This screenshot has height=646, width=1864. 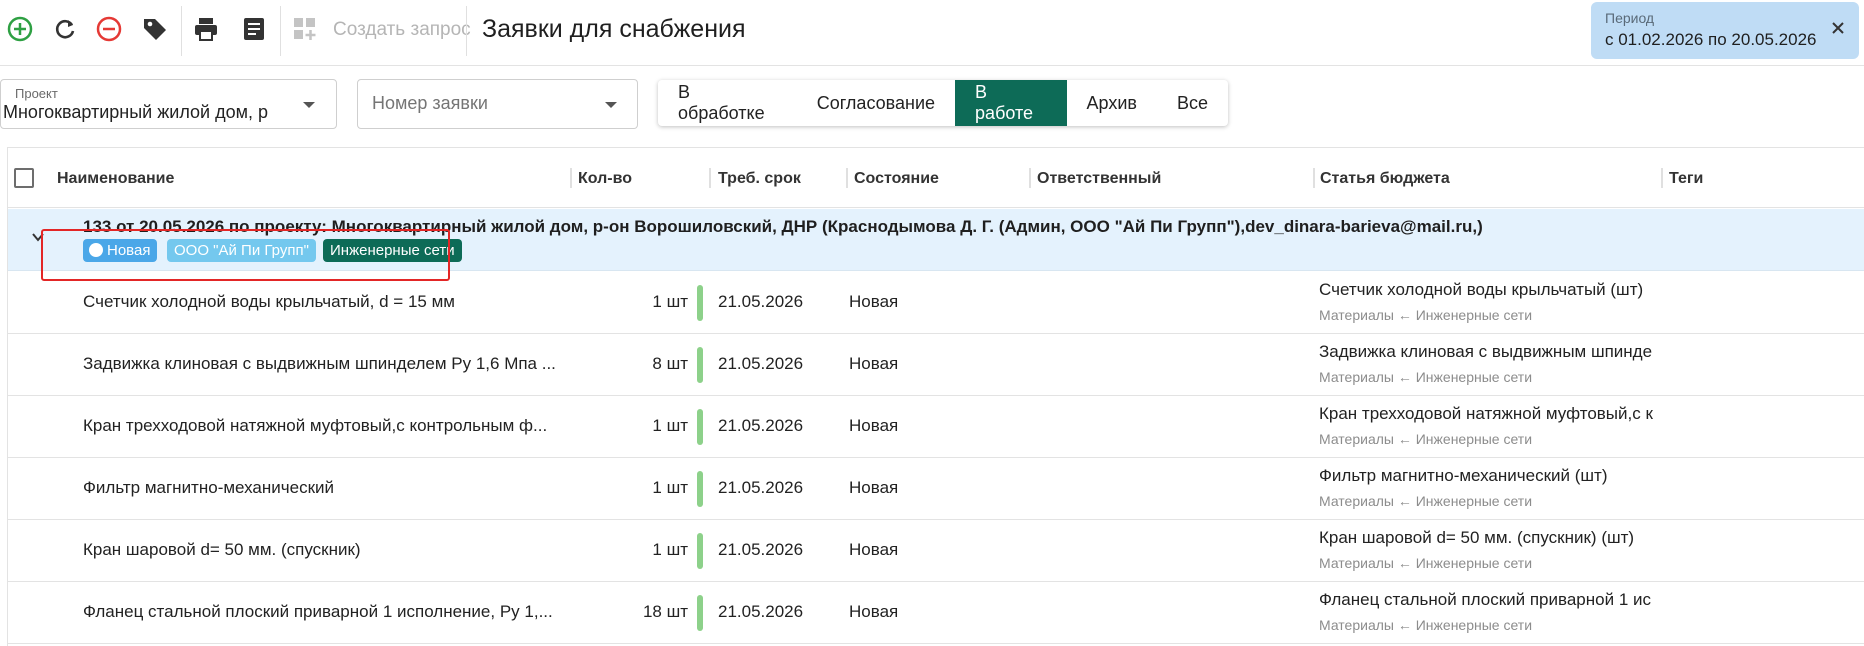 I want to click on tag-icon, so click(x=155, y=29).